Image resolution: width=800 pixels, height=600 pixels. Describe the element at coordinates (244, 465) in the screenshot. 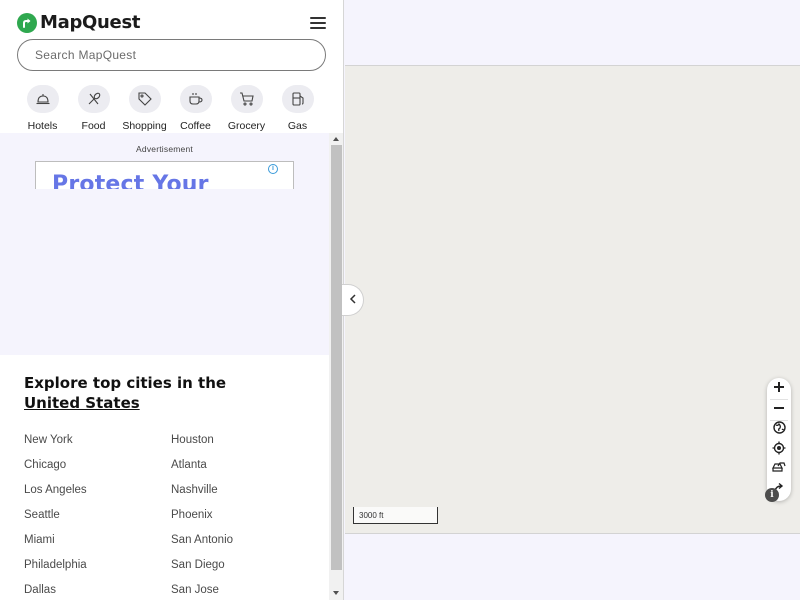

I see `city-link: Atlanta` at that location.